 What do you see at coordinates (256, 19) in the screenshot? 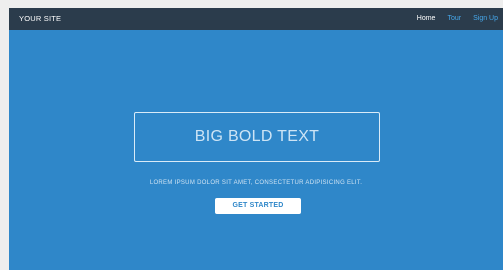
I see `navbar: YOUR SITE Home Tour Sign Up` at bounding box center [256, 19].